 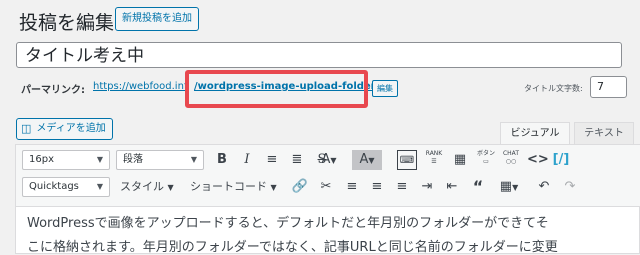 What do you see at coordinates (402, 187) in the screenshot?
I see `align-right-icon: ≡` at bounding box center [402, 187].